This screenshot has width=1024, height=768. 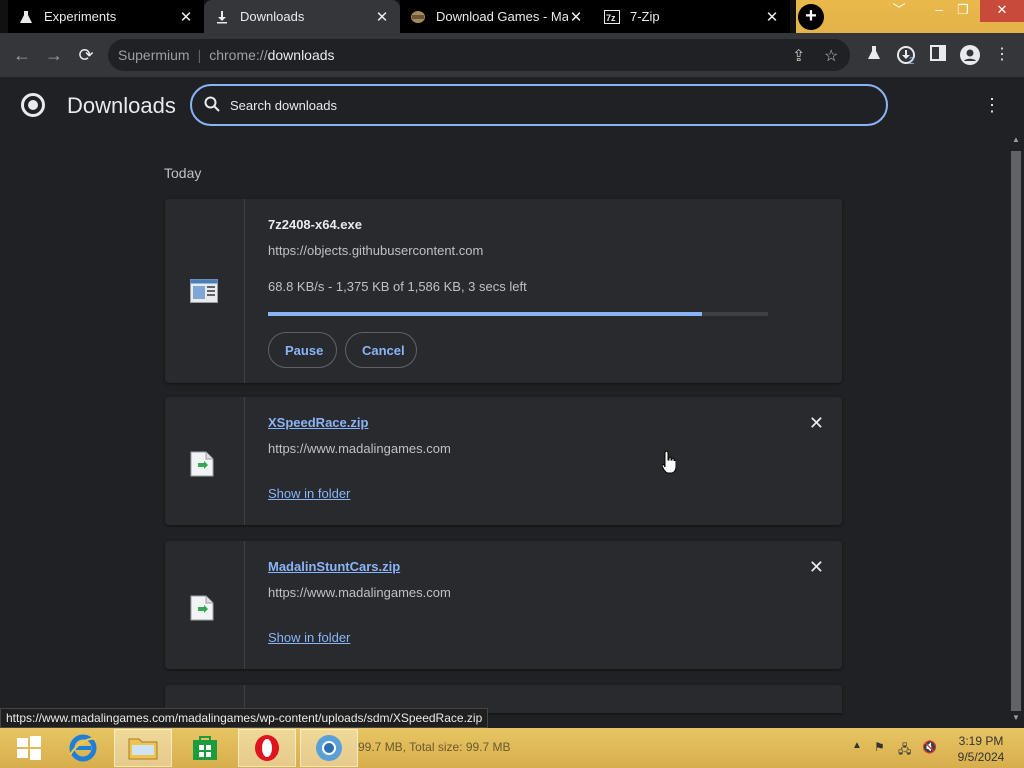 What do you see at coordinates (798, 56) in the screenshot?
I see `share-icon: ⇪` at bounding box center [798, 56].